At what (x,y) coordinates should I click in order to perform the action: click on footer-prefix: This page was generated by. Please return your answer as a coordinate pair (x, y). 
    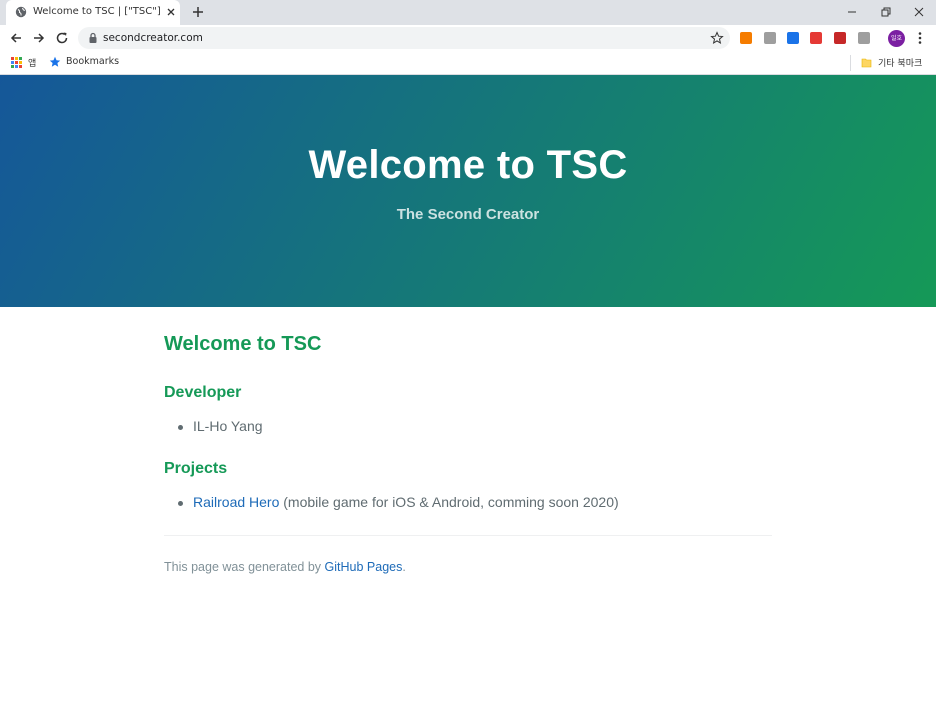
    Looking at the image, I should click on (244, 567).